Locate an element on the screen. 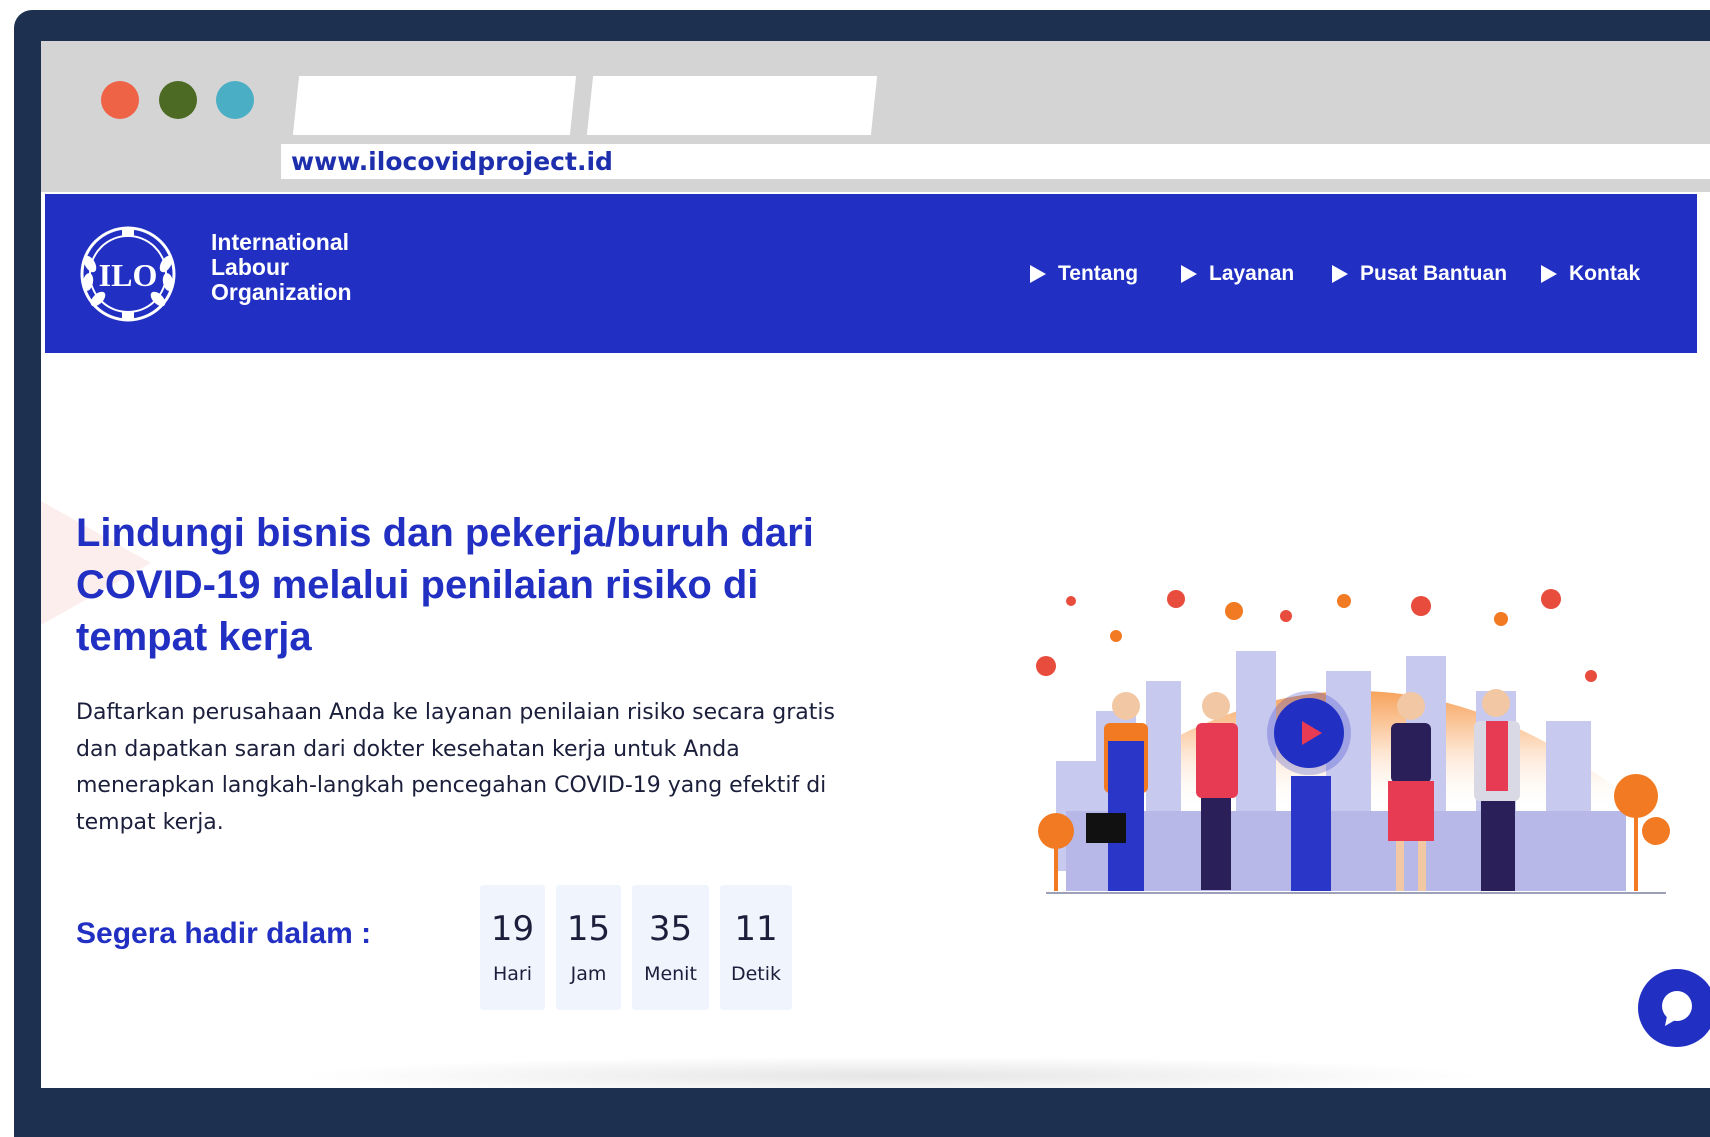 This screenshot has width=1710, height=1137. emblem-text: ILO is located at coordinates (128, 275).